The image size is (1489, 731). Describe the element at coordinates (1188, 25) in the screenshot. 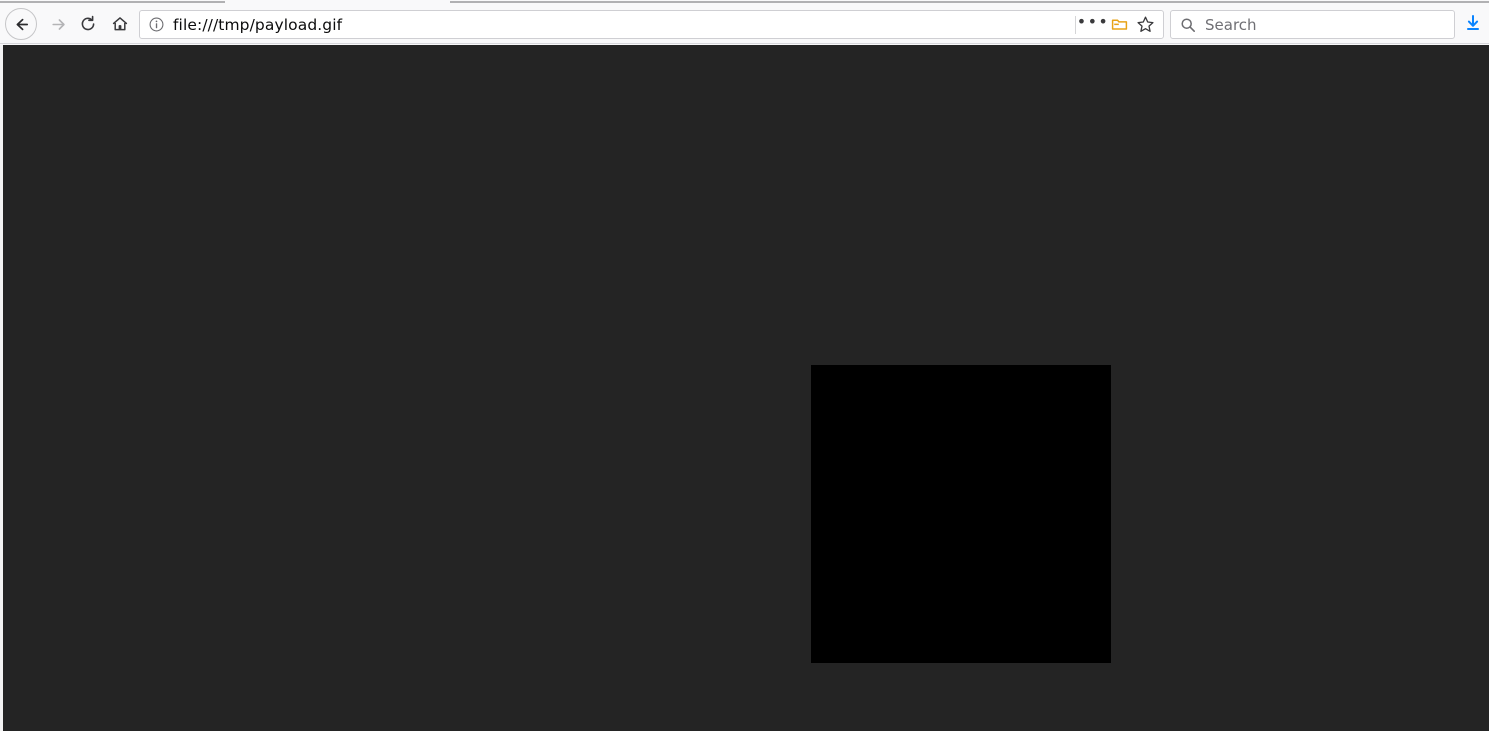

I see `magnifier-icon` at that location.